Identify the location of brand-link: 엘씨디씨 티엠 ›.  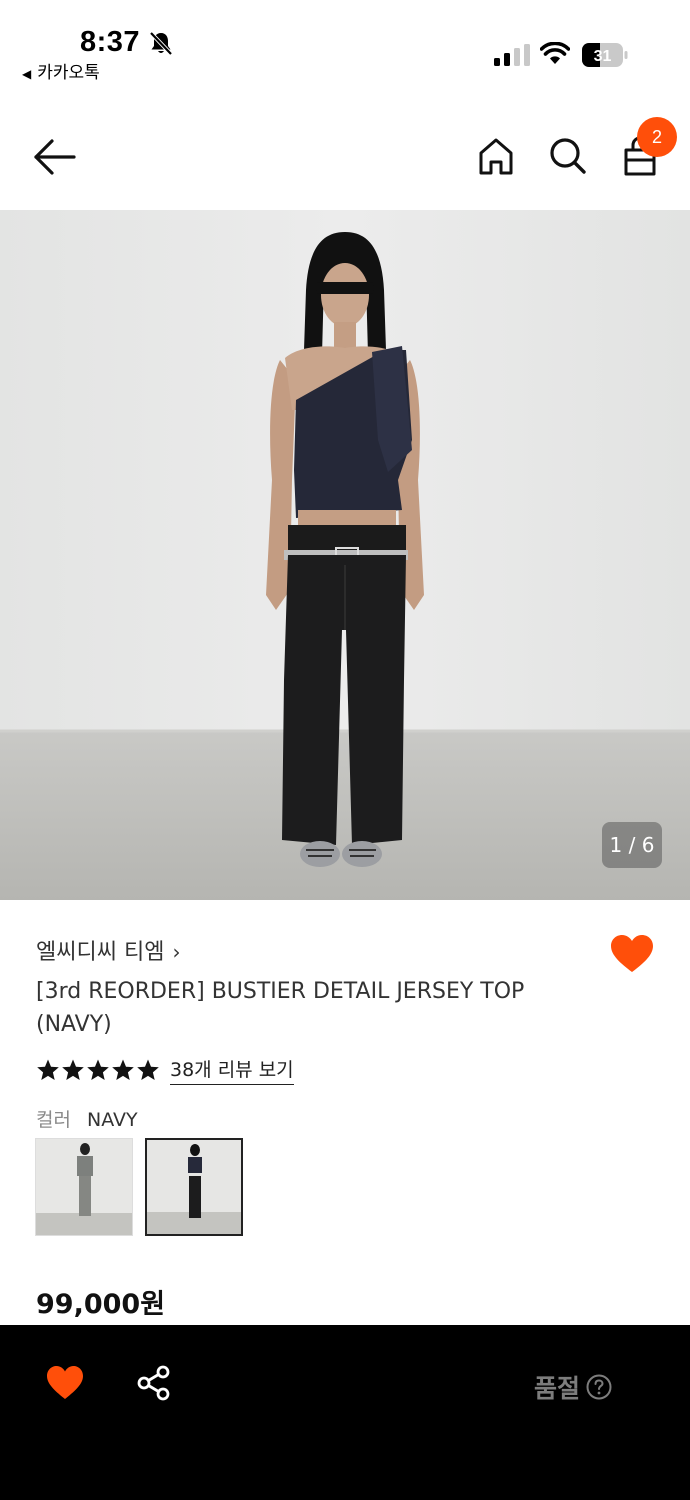
(108, 950).